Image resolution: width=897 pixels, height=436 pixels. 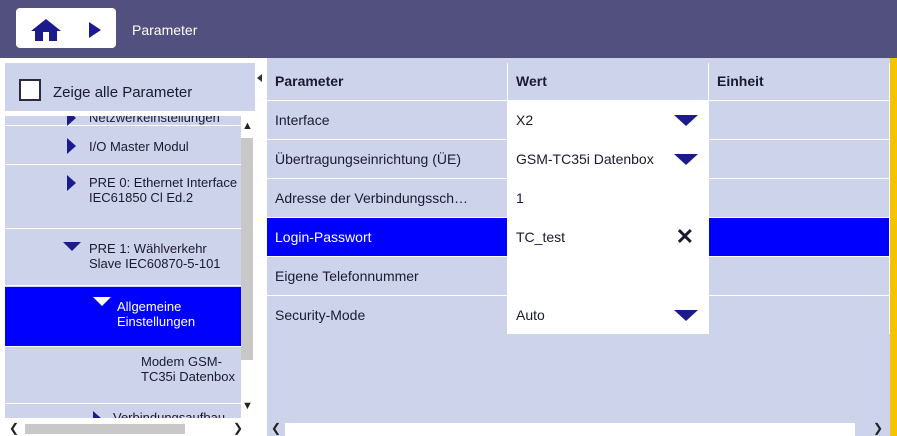 I want to click on table-row-selected: Login-Passwort TC_test ✕, so click(x=578, y=236).